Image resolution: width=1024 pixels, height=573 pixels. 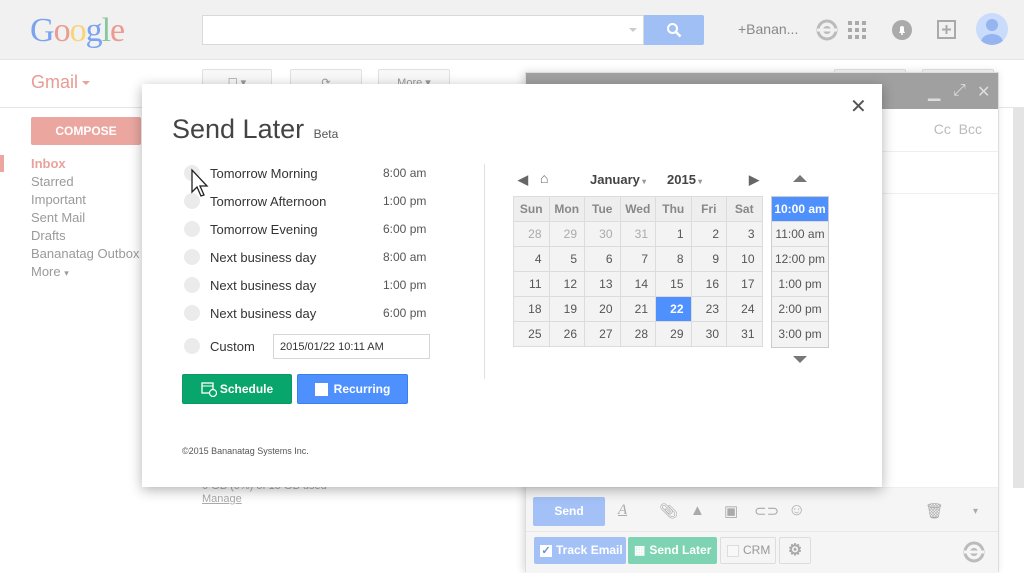 I want to click on option-tomorrow-evening: Tomorrow Evening 6:00 pm, so click(x=309, y=230).